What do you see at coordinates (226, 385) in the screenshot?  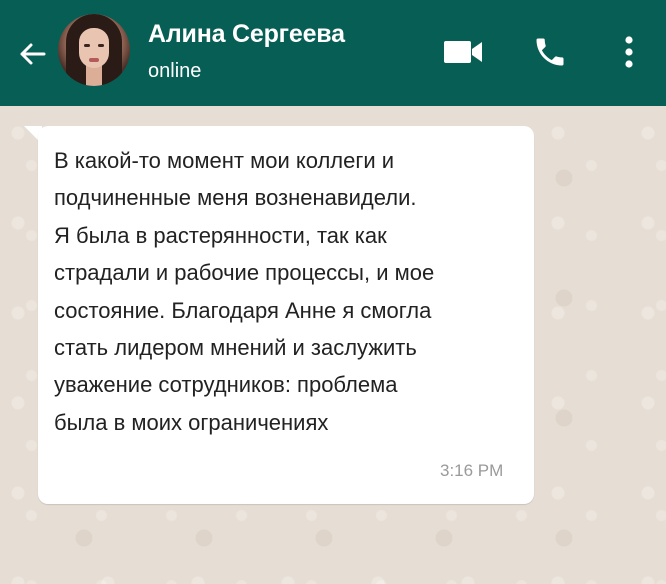 I see `message-line: уважение сотрудников: проблема` at bounding box center [226, 385].